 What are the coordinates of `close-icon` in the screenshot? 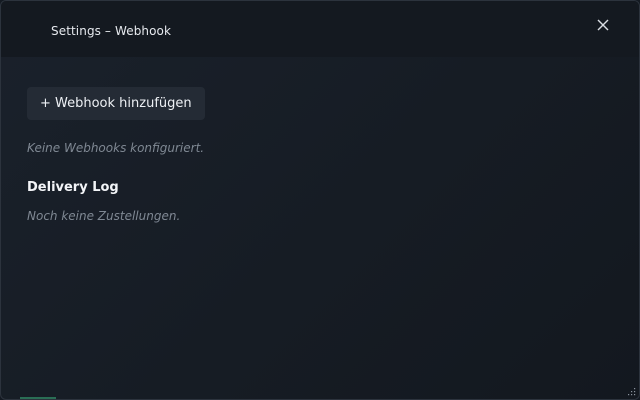 It's located at (603, 25).